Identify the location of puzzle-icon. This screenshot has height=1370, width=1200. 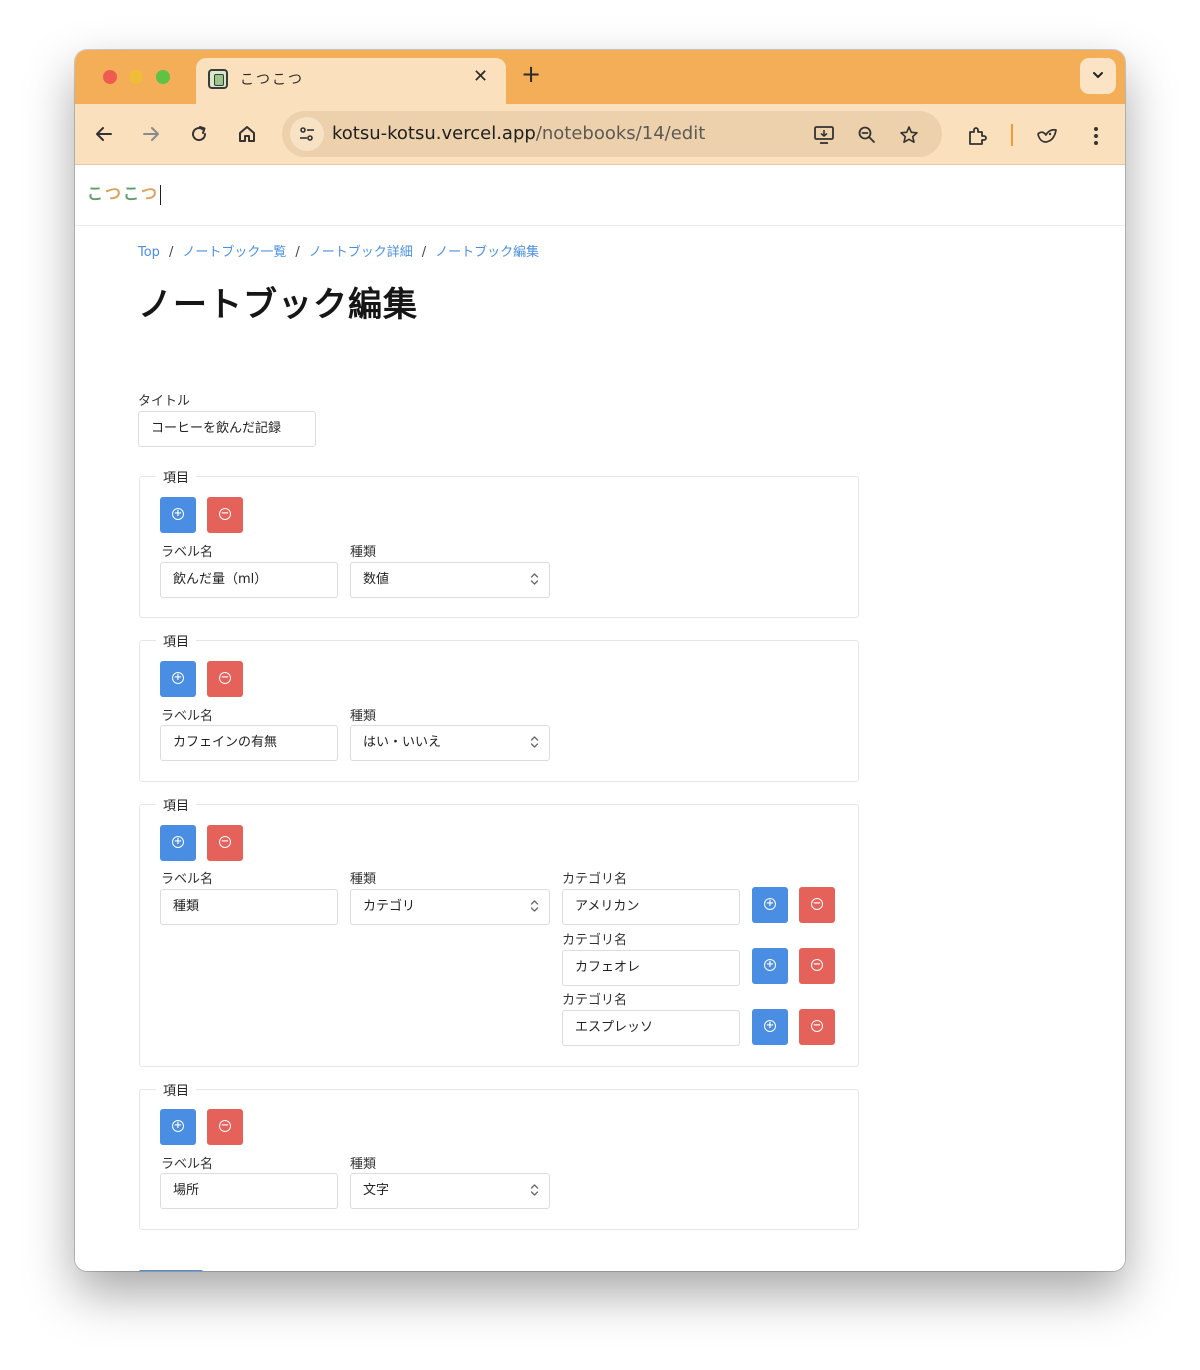
(978, 135).